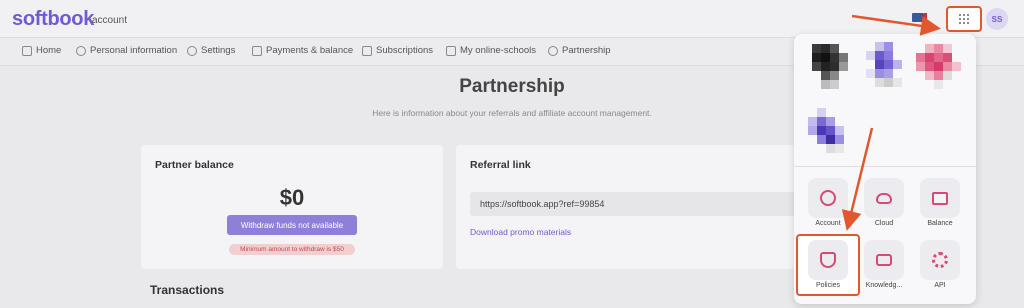 Image resolution: width=1024 pixels, height=308 pixels. Describe the element at coordinates (940, 285) in the screenshot. I see `tile-label: API` at that location.